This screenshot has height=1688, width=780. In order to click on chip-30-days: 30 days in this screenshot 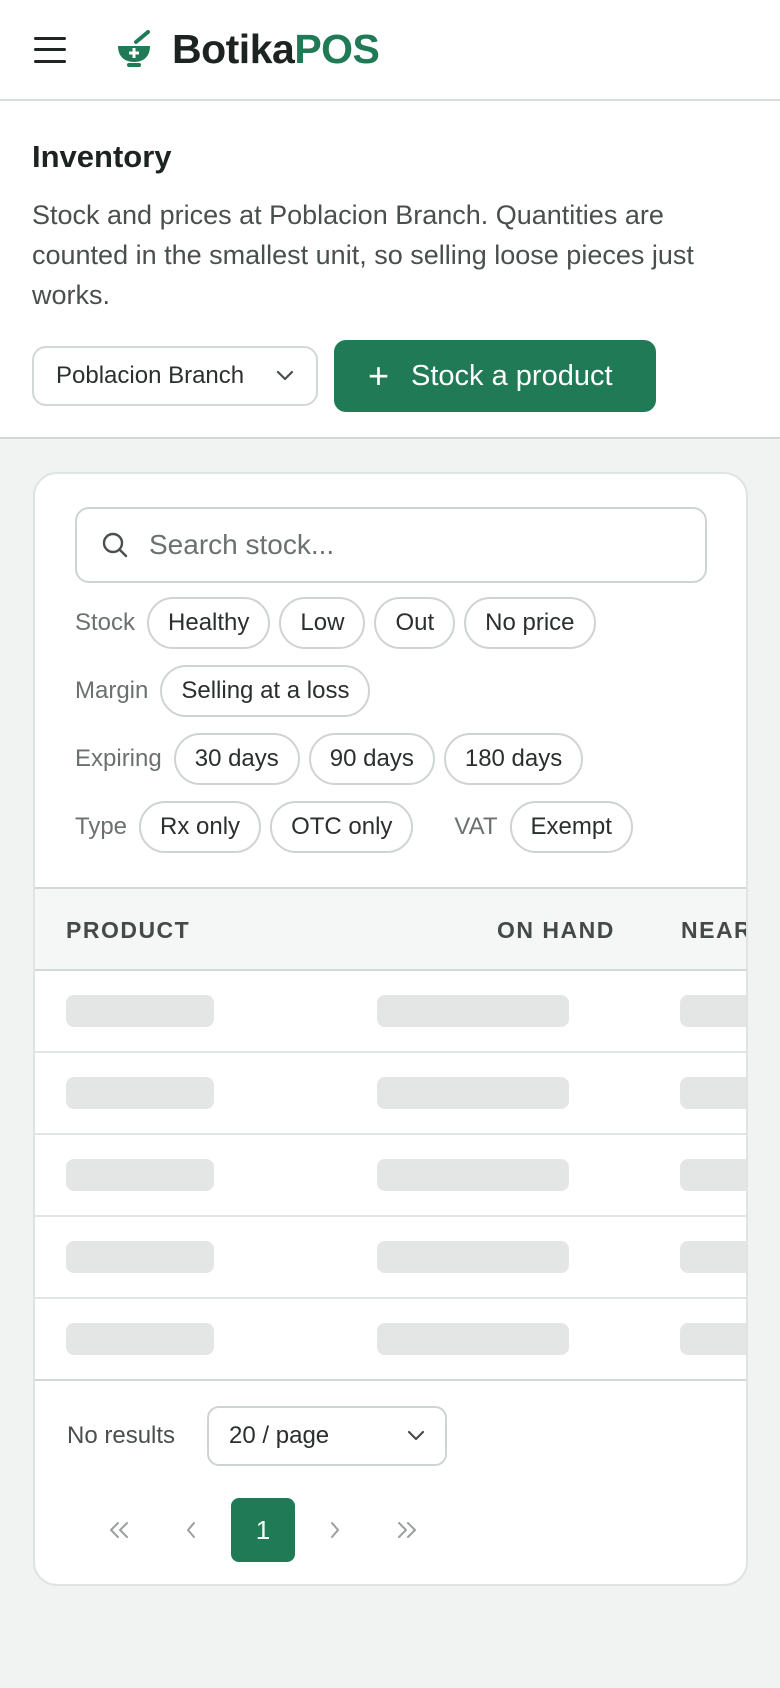, I will do `click(236, 759)`.